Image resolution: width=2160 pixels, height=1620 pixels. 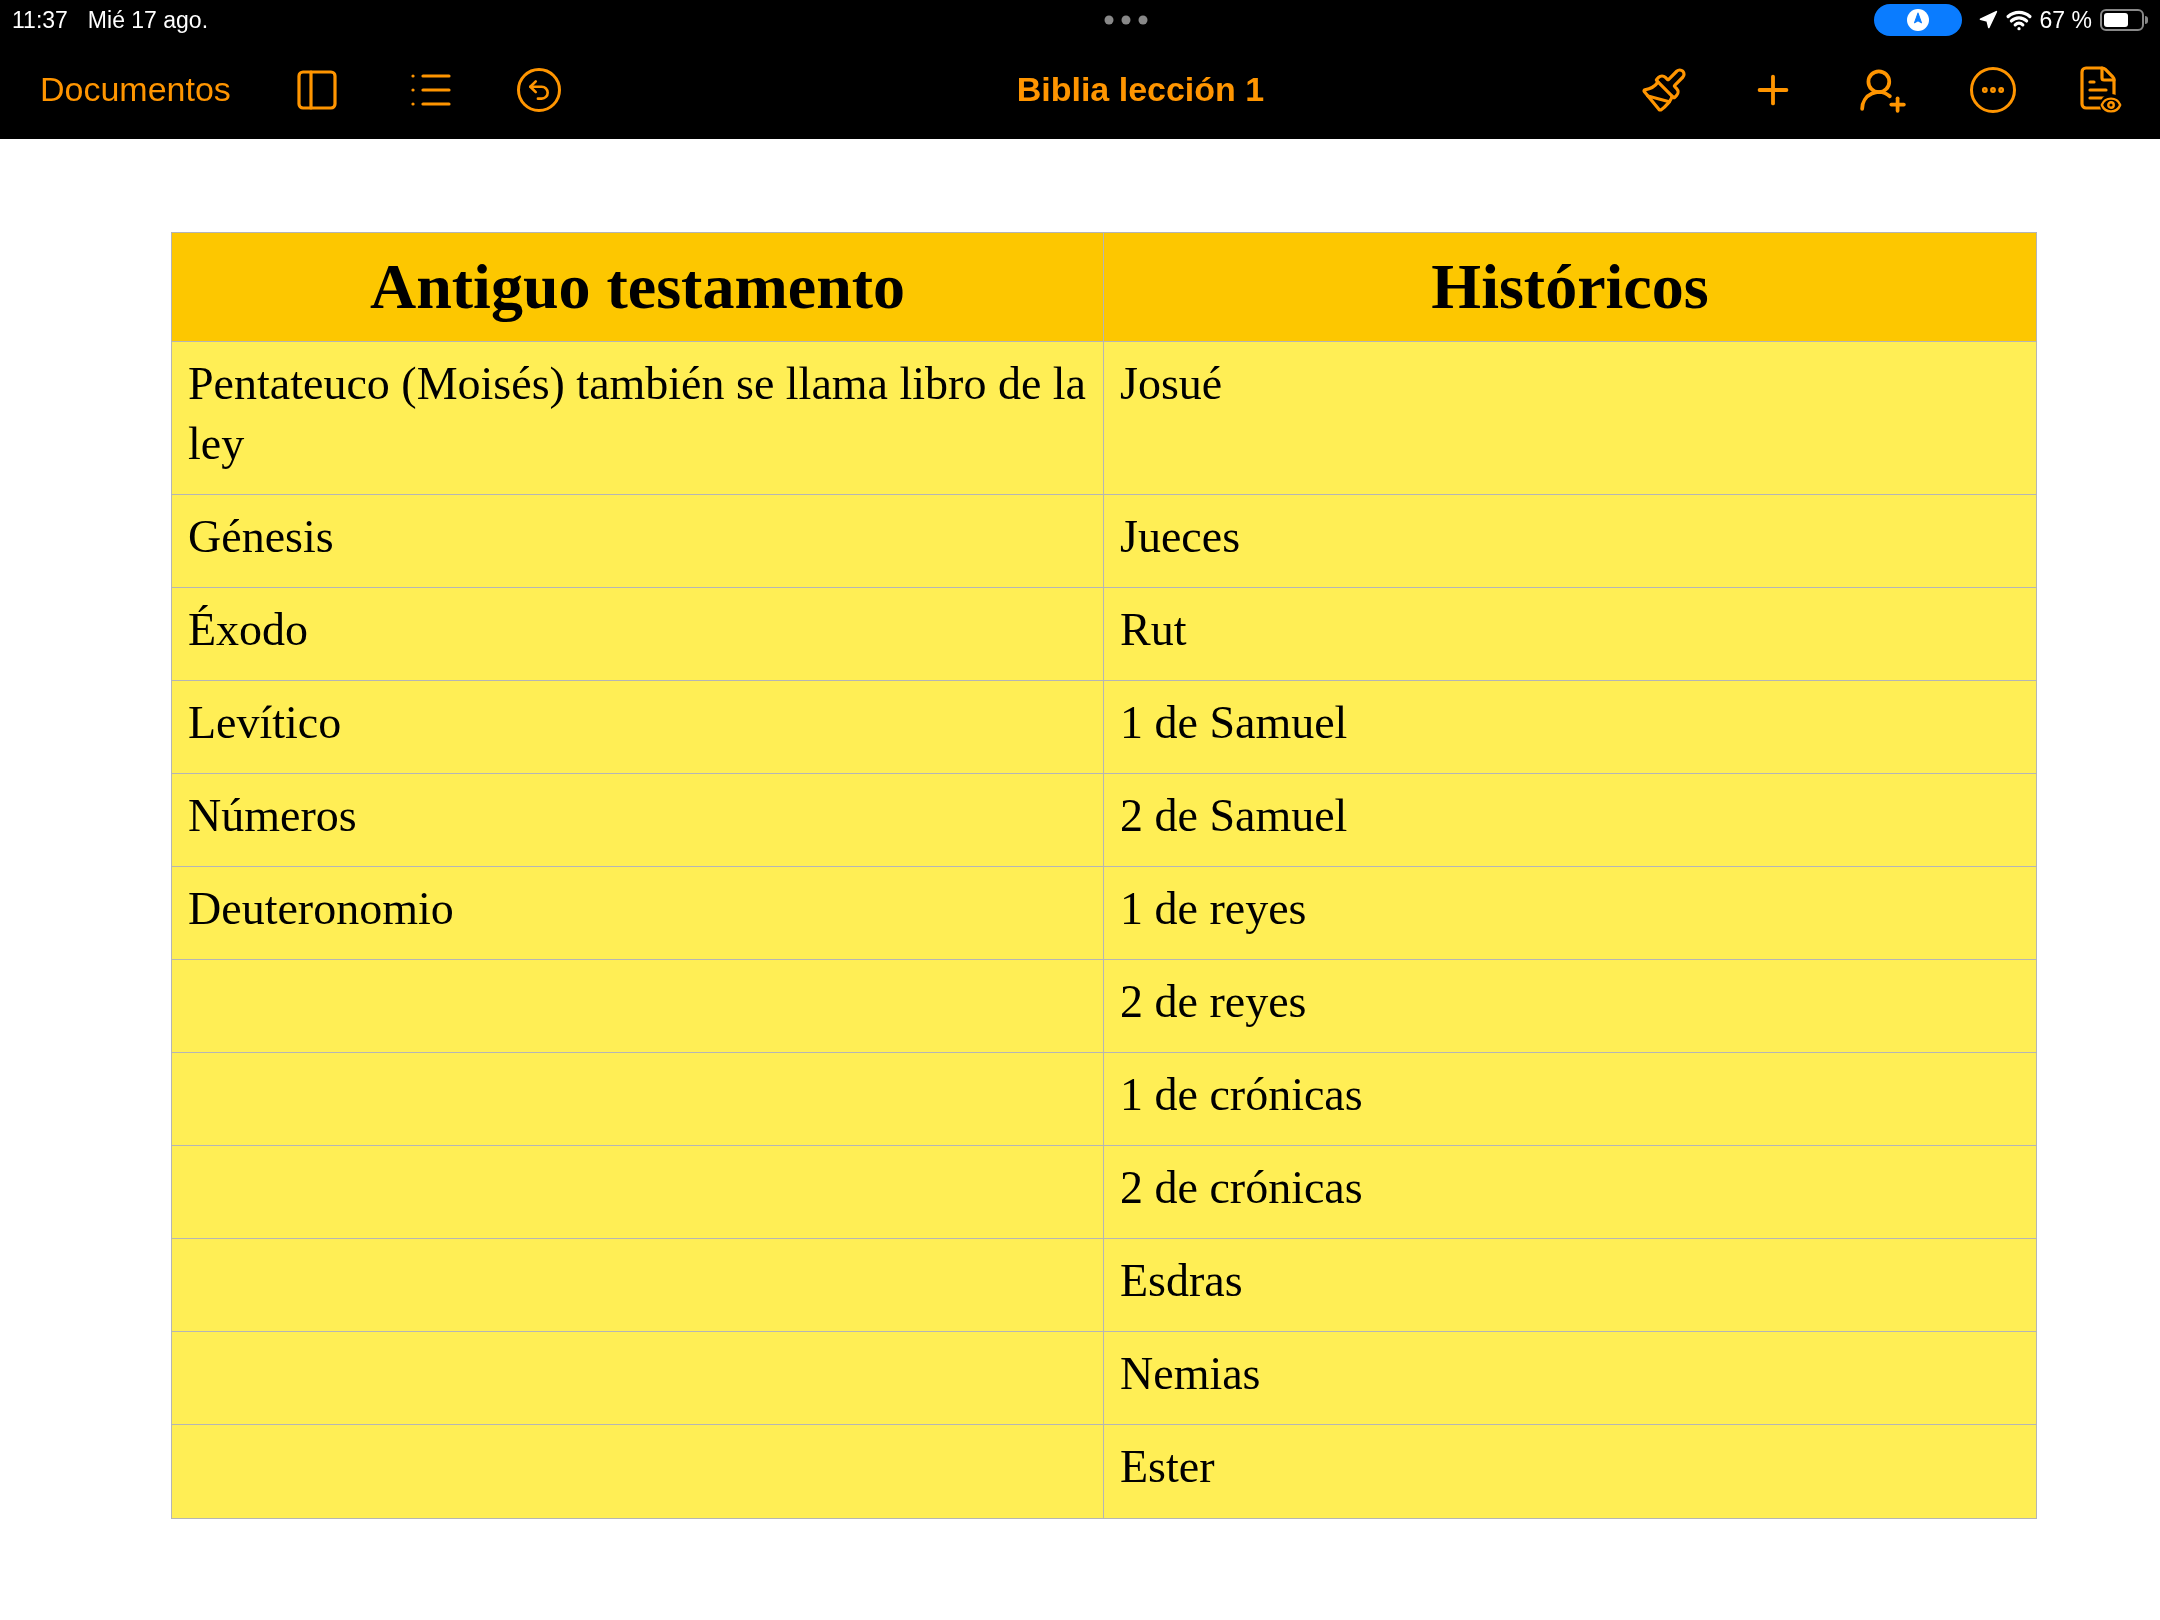 What do you see at coordinates (1570, 541) in the screenshot?
I see `table-cell: Jueces` at bounding box center [1570, 541].